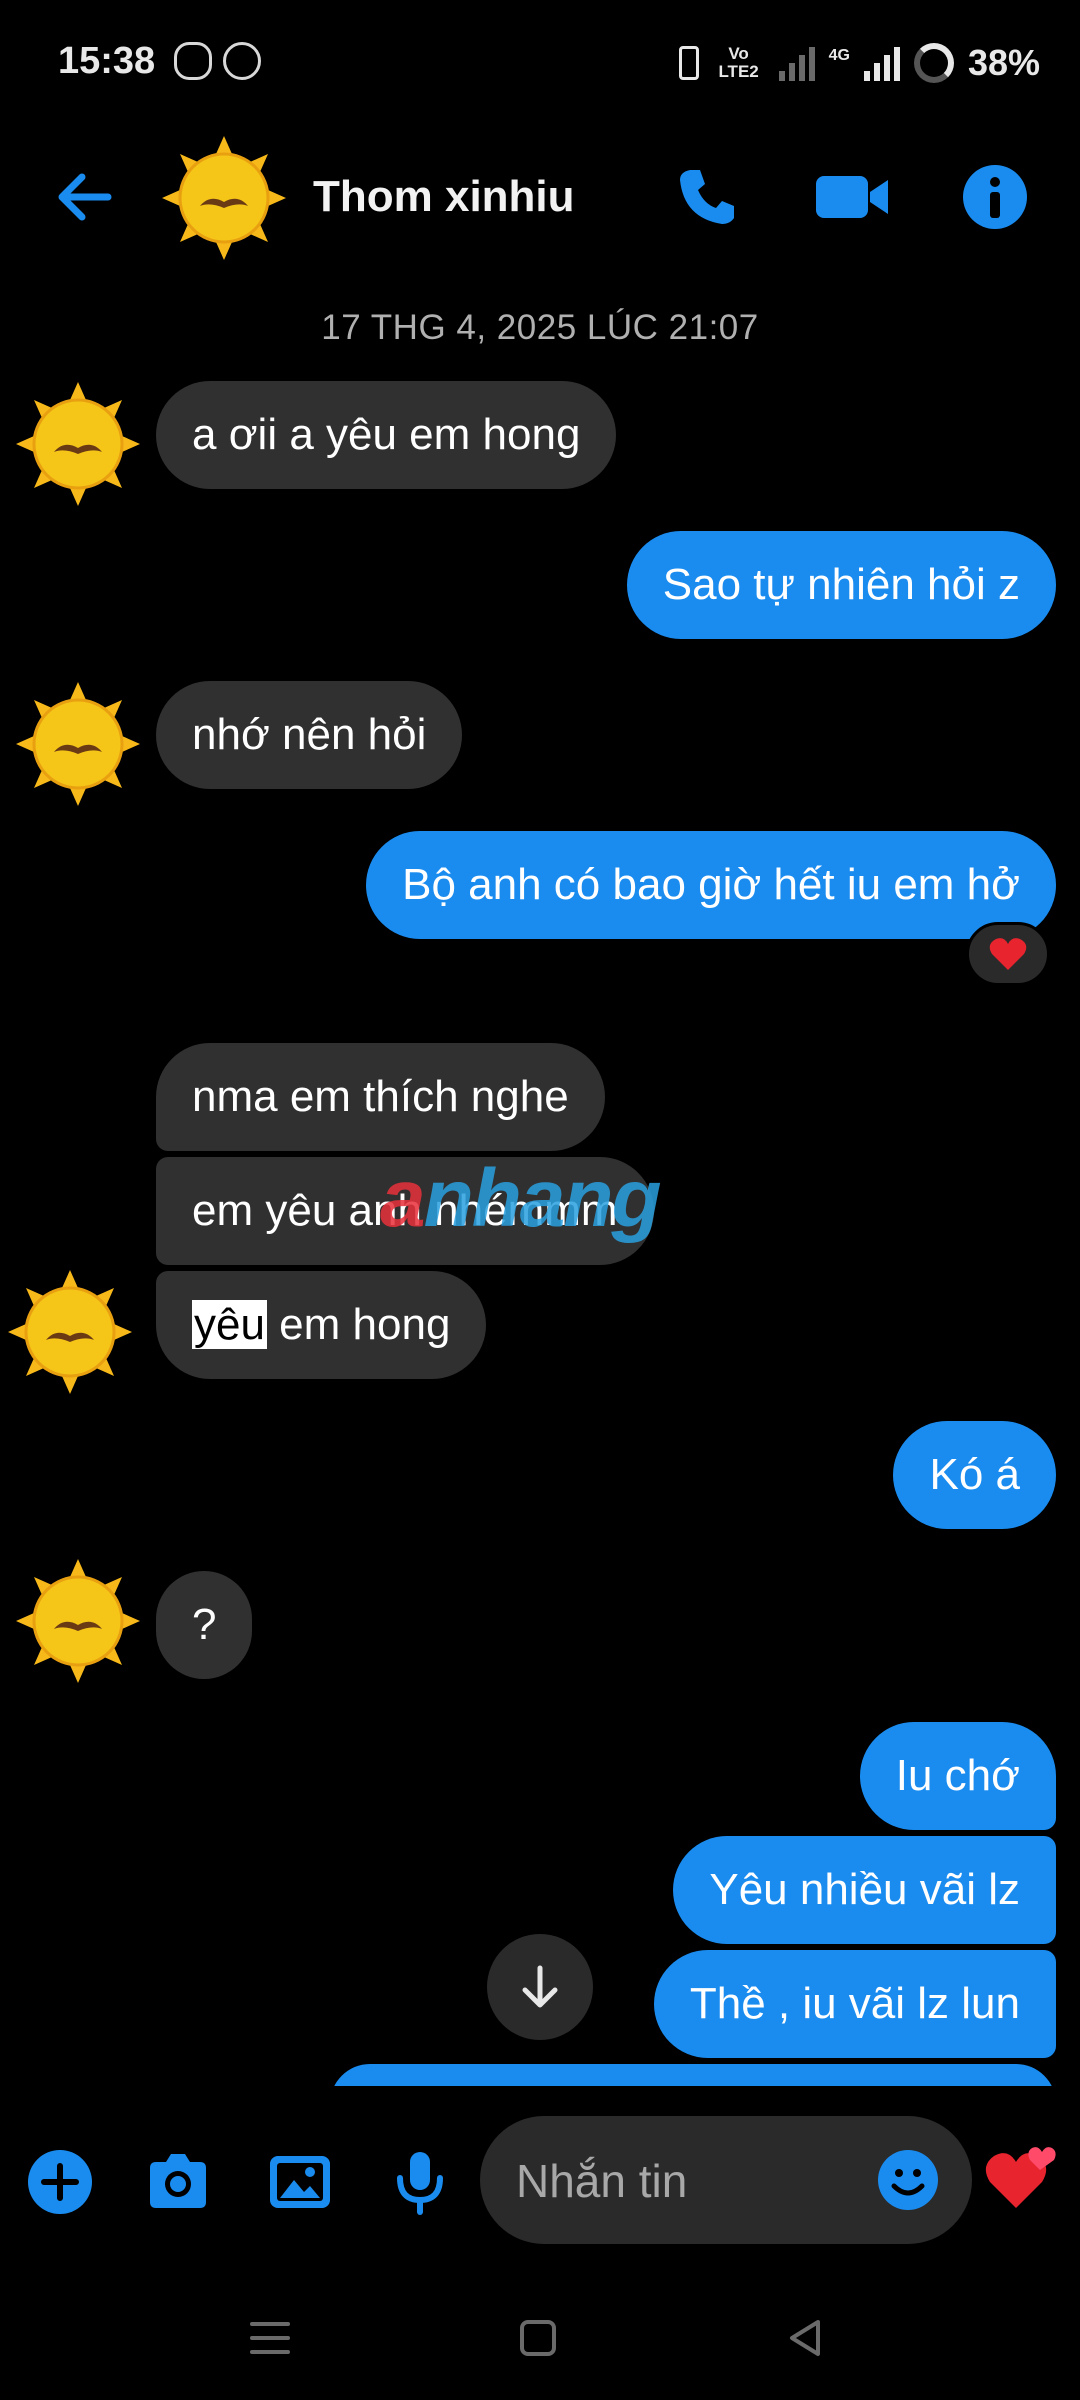 The image size is (1080, 2400). Describe the element at coordinates (542, 1198) in the screenshot. I see `watermark-part: nhang` at that location.